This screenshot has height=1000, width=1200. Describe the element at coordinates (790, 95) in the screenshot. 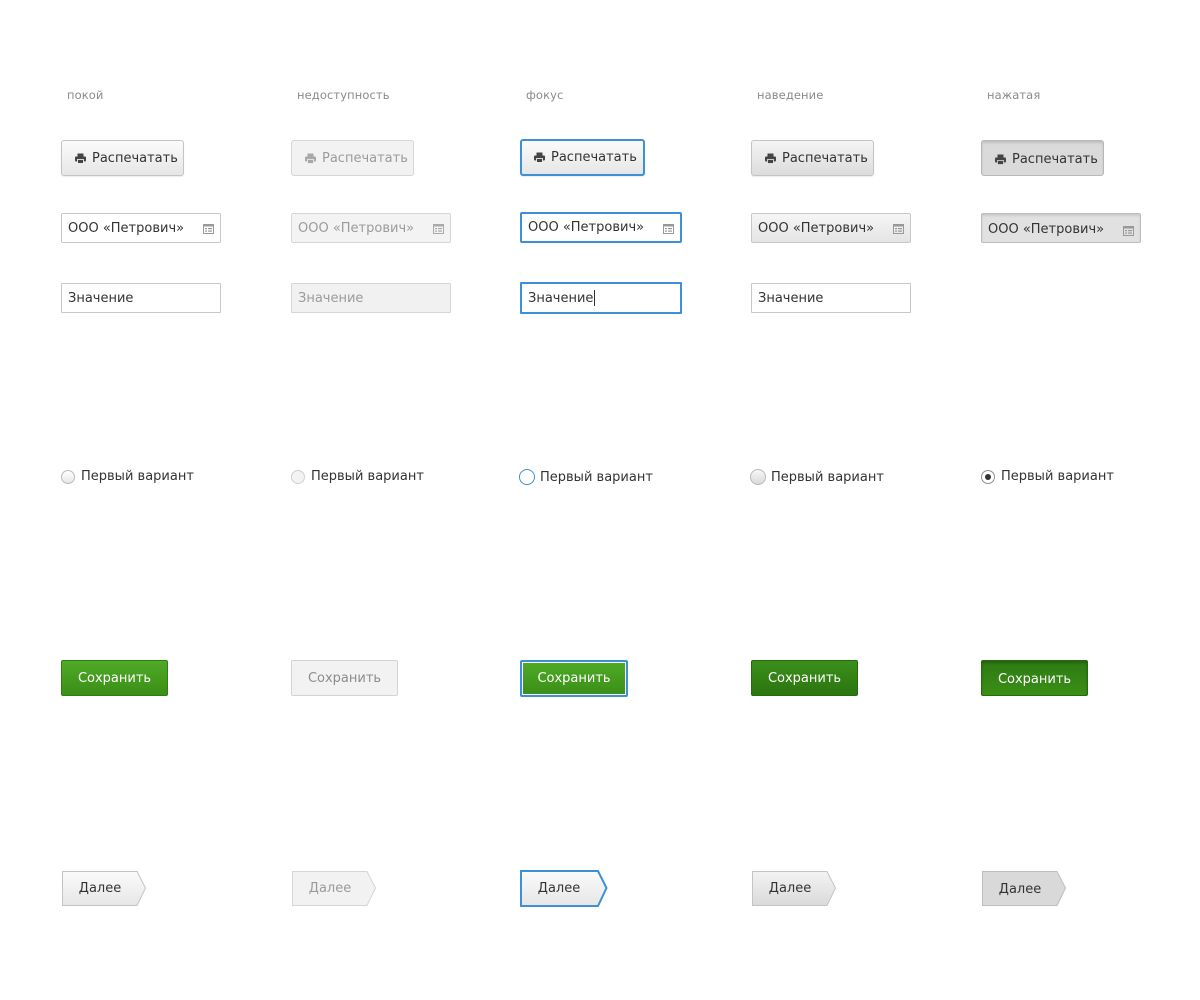

I see `state-label-hover: наведение` at that location.